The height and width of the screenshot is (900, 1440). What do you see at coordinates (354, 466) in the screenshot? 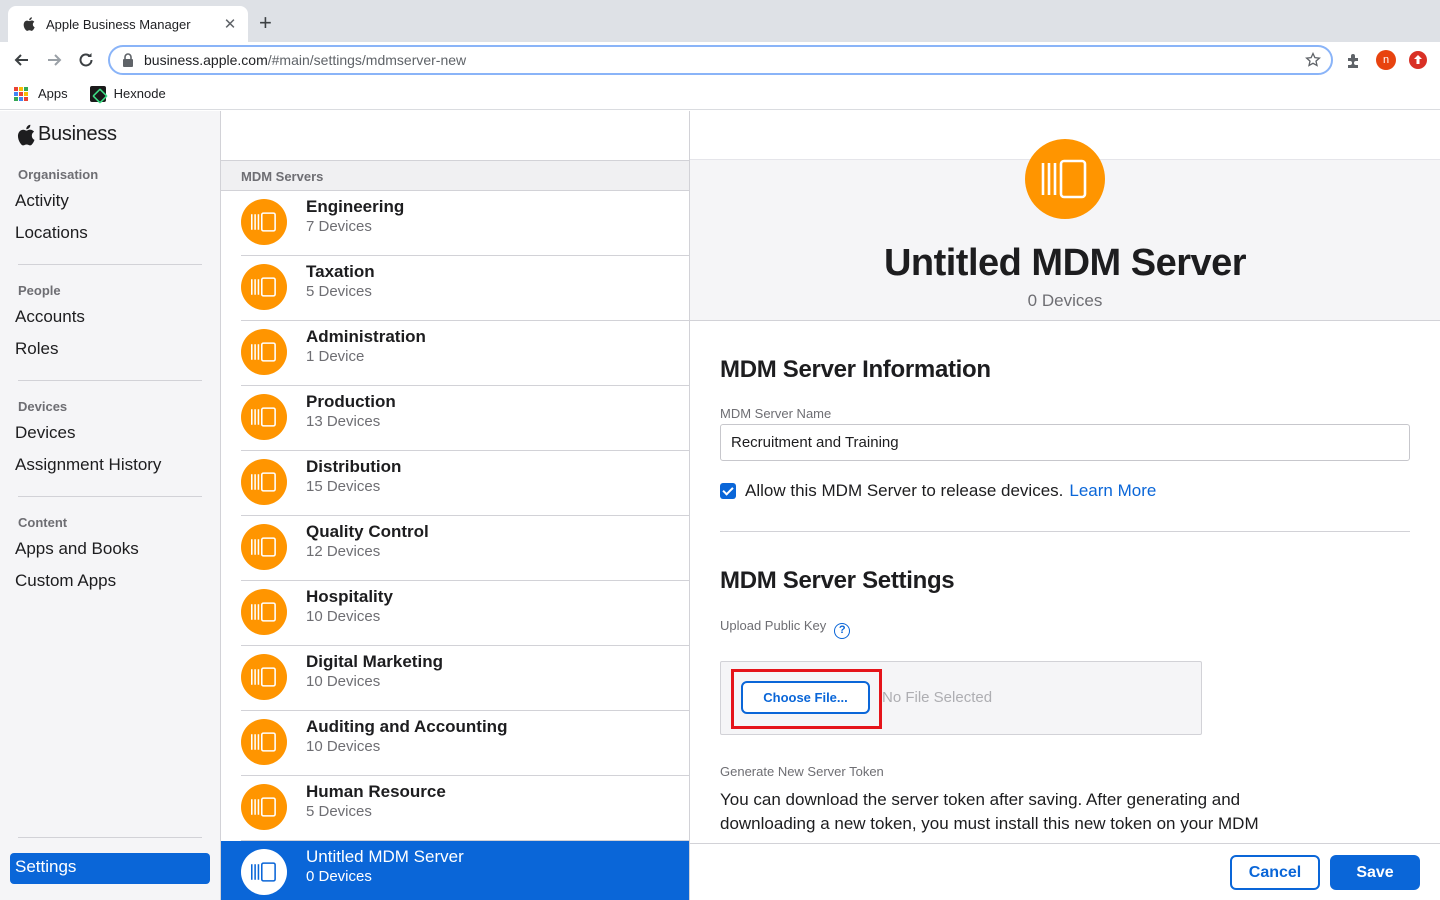
I see `server-name: Distribution` at bounding box center [354, 466].